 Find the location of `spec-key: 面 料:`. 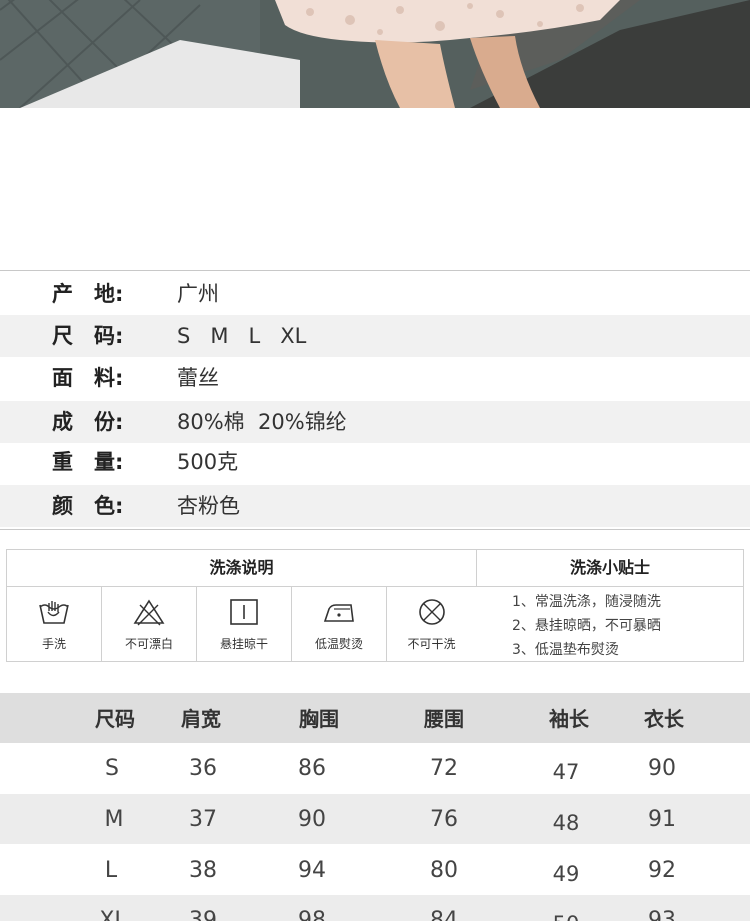

spec-key: 面 料: is located at coordinates (88, 378).